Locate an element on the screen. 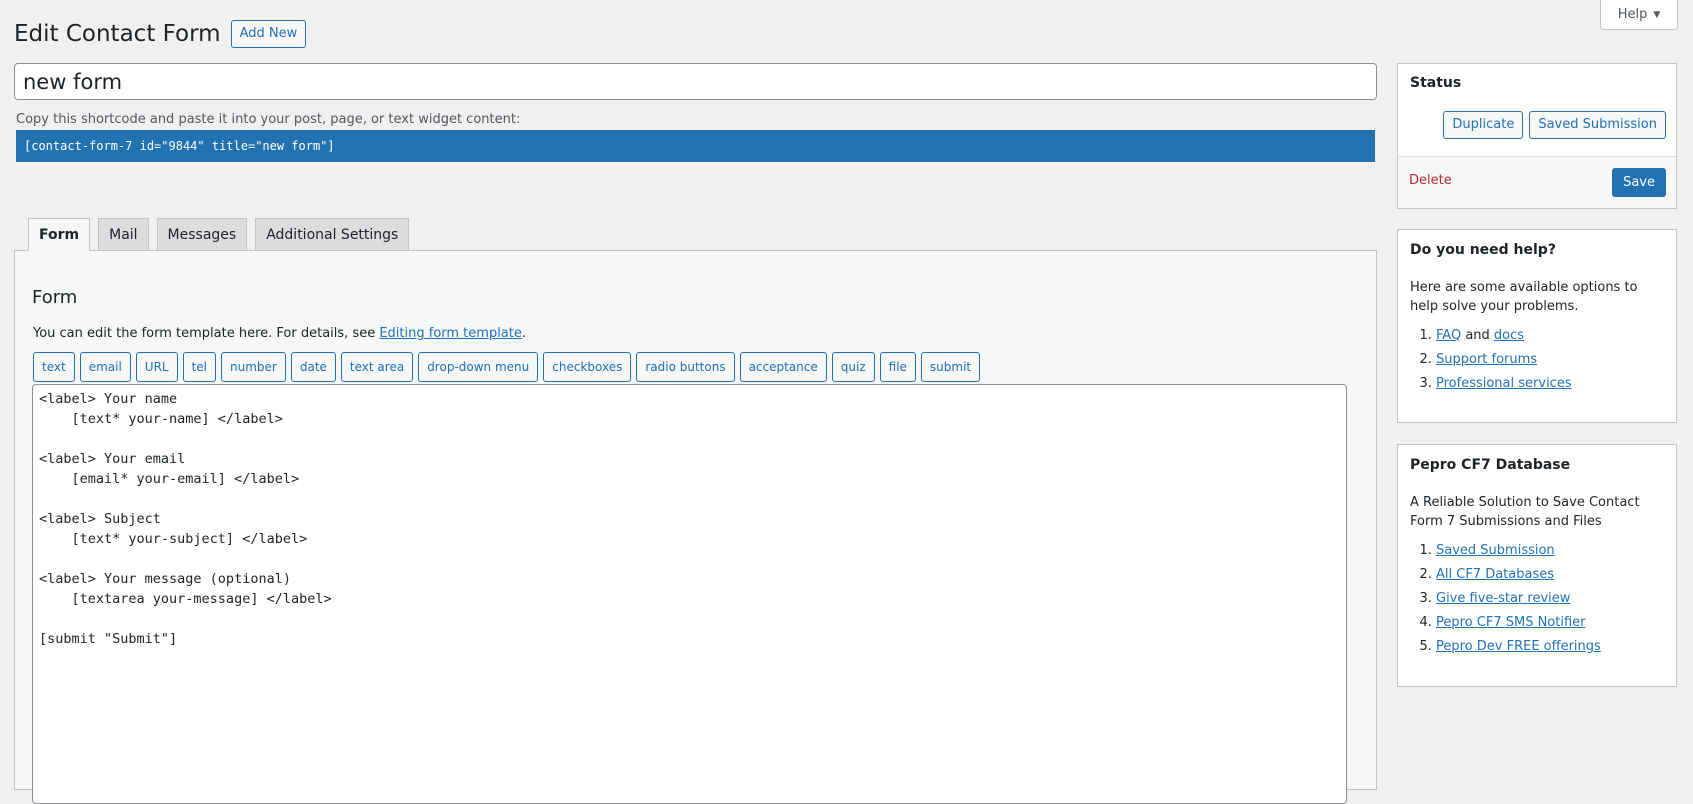 The width and height of the screenshot is (1693, 804). list-item: Pepro CF7 SMS Notifier is located at coordinates (1550, 622).